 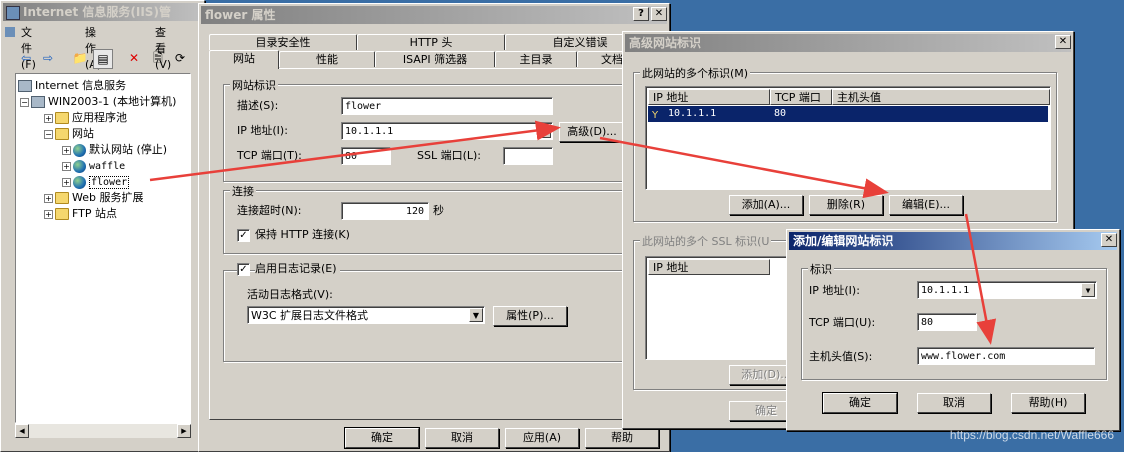 I want to click on row-port: 80, so click(x=780, y=113).